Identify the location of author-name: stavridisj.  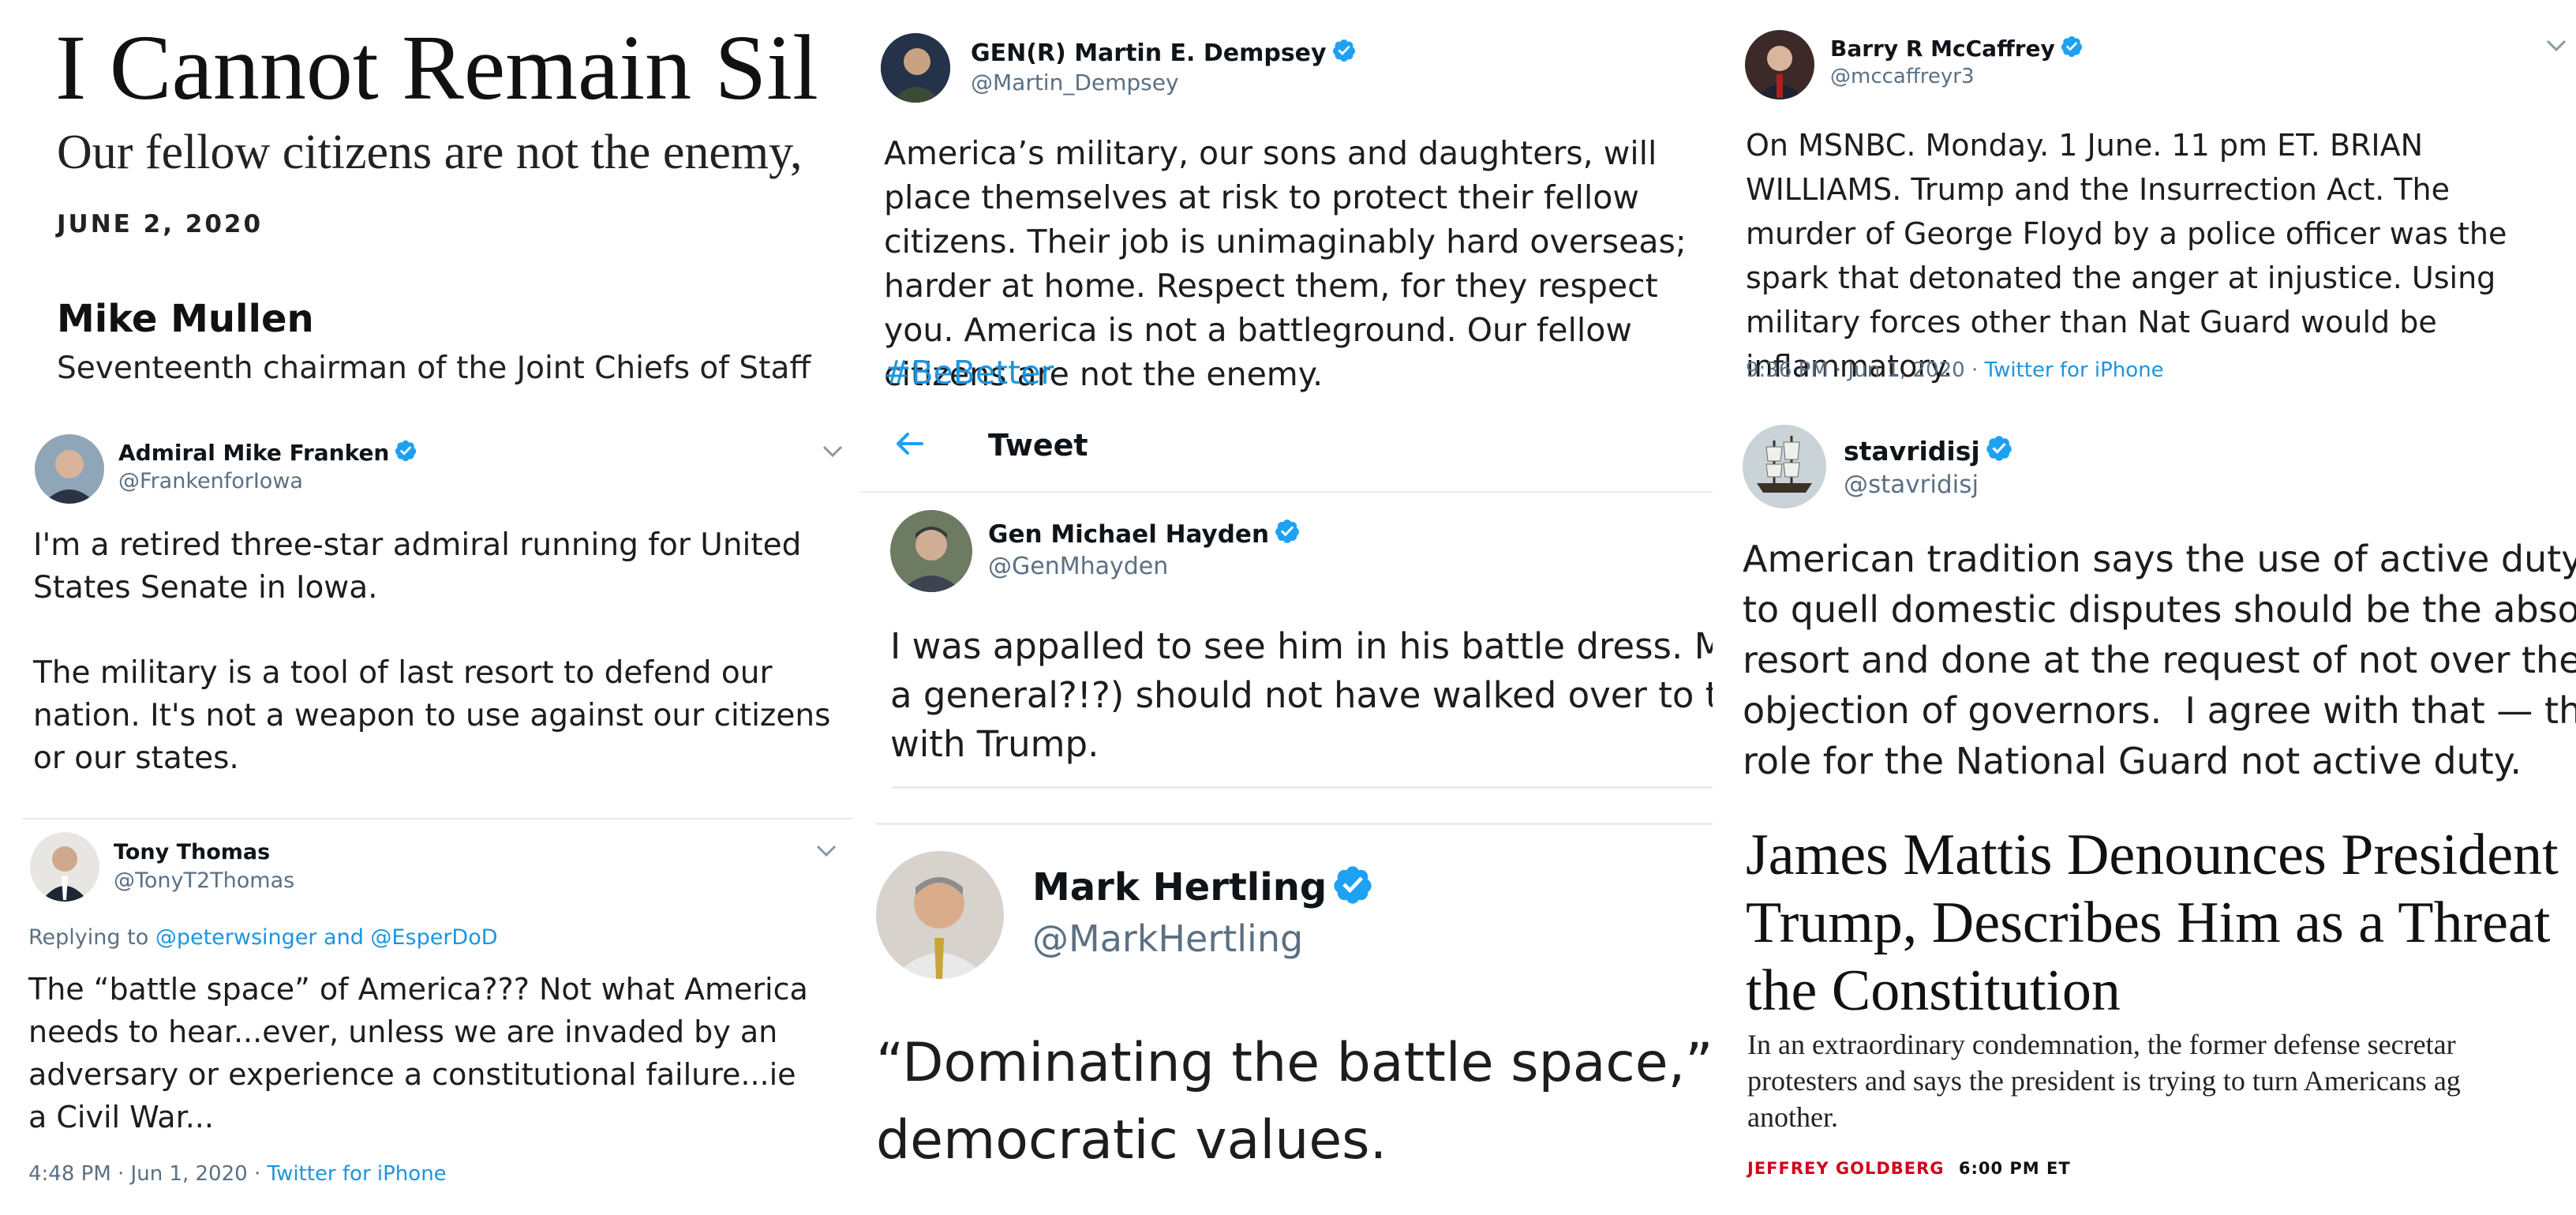
(1928, 450).